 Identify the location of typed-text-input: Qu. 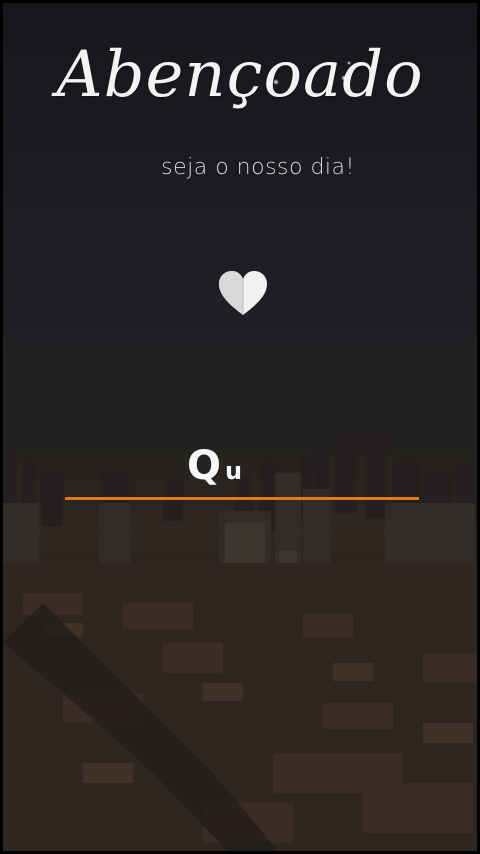
(214, 466).